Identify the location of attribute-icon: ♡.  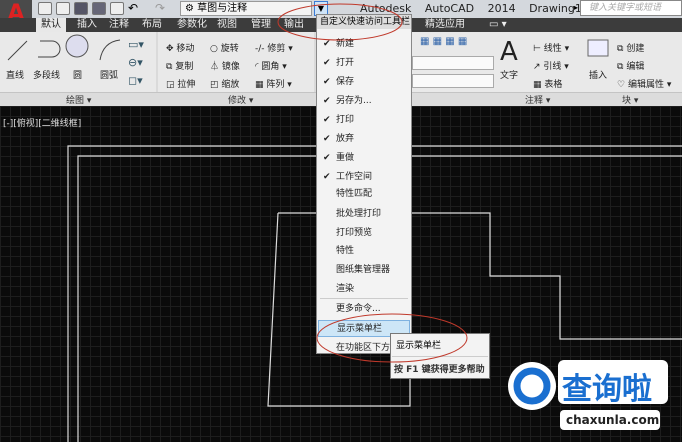
(621, 85).